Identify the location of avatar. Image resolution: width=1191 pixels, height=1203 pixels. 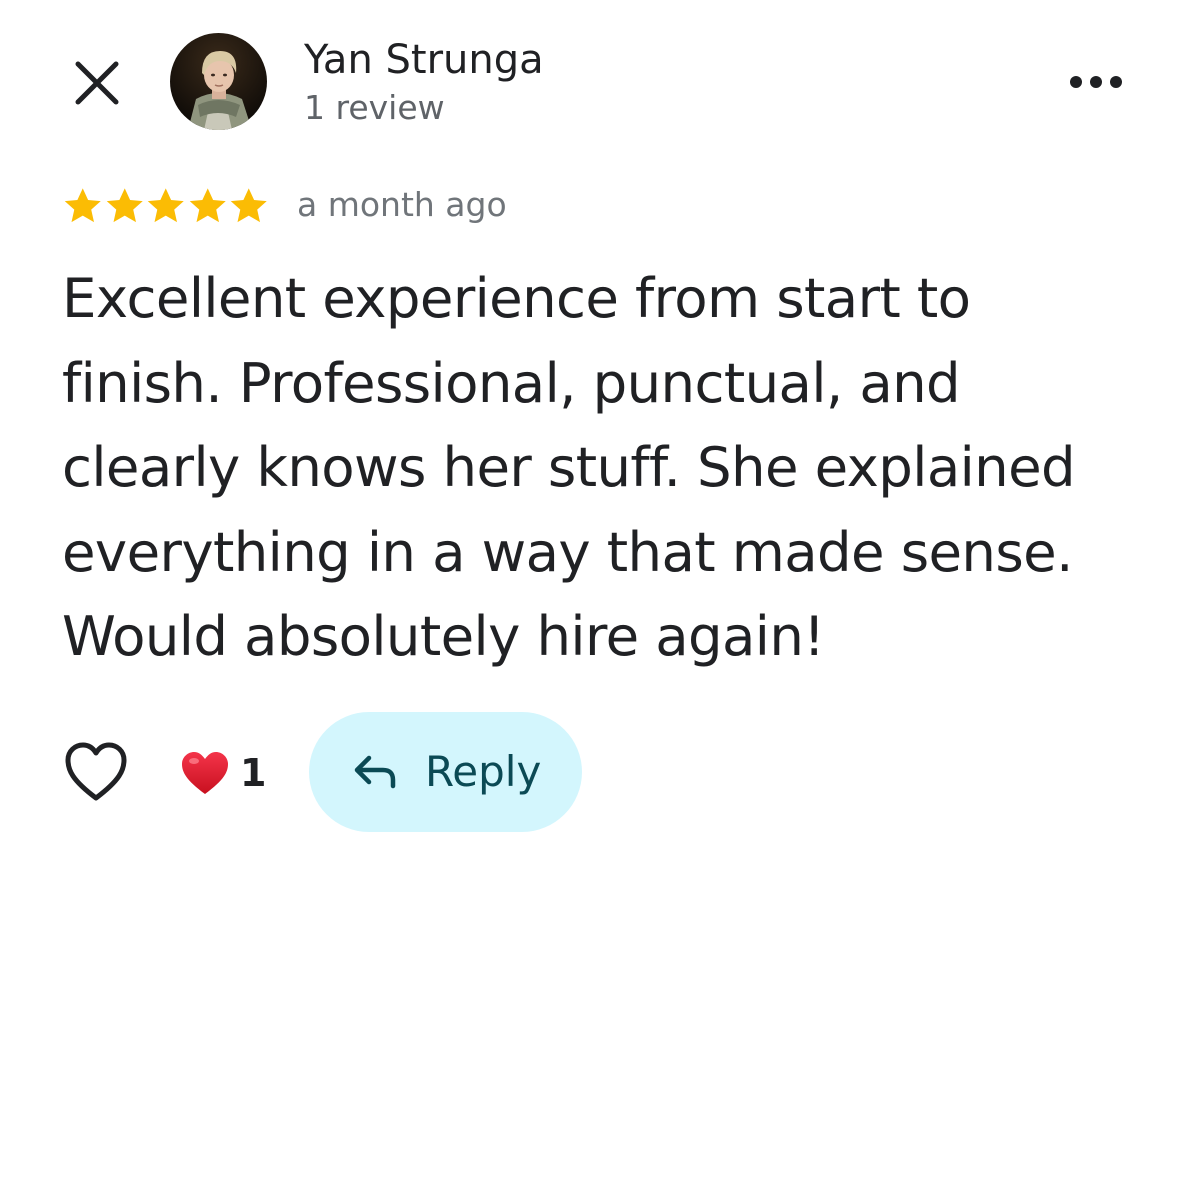
(218, 81).